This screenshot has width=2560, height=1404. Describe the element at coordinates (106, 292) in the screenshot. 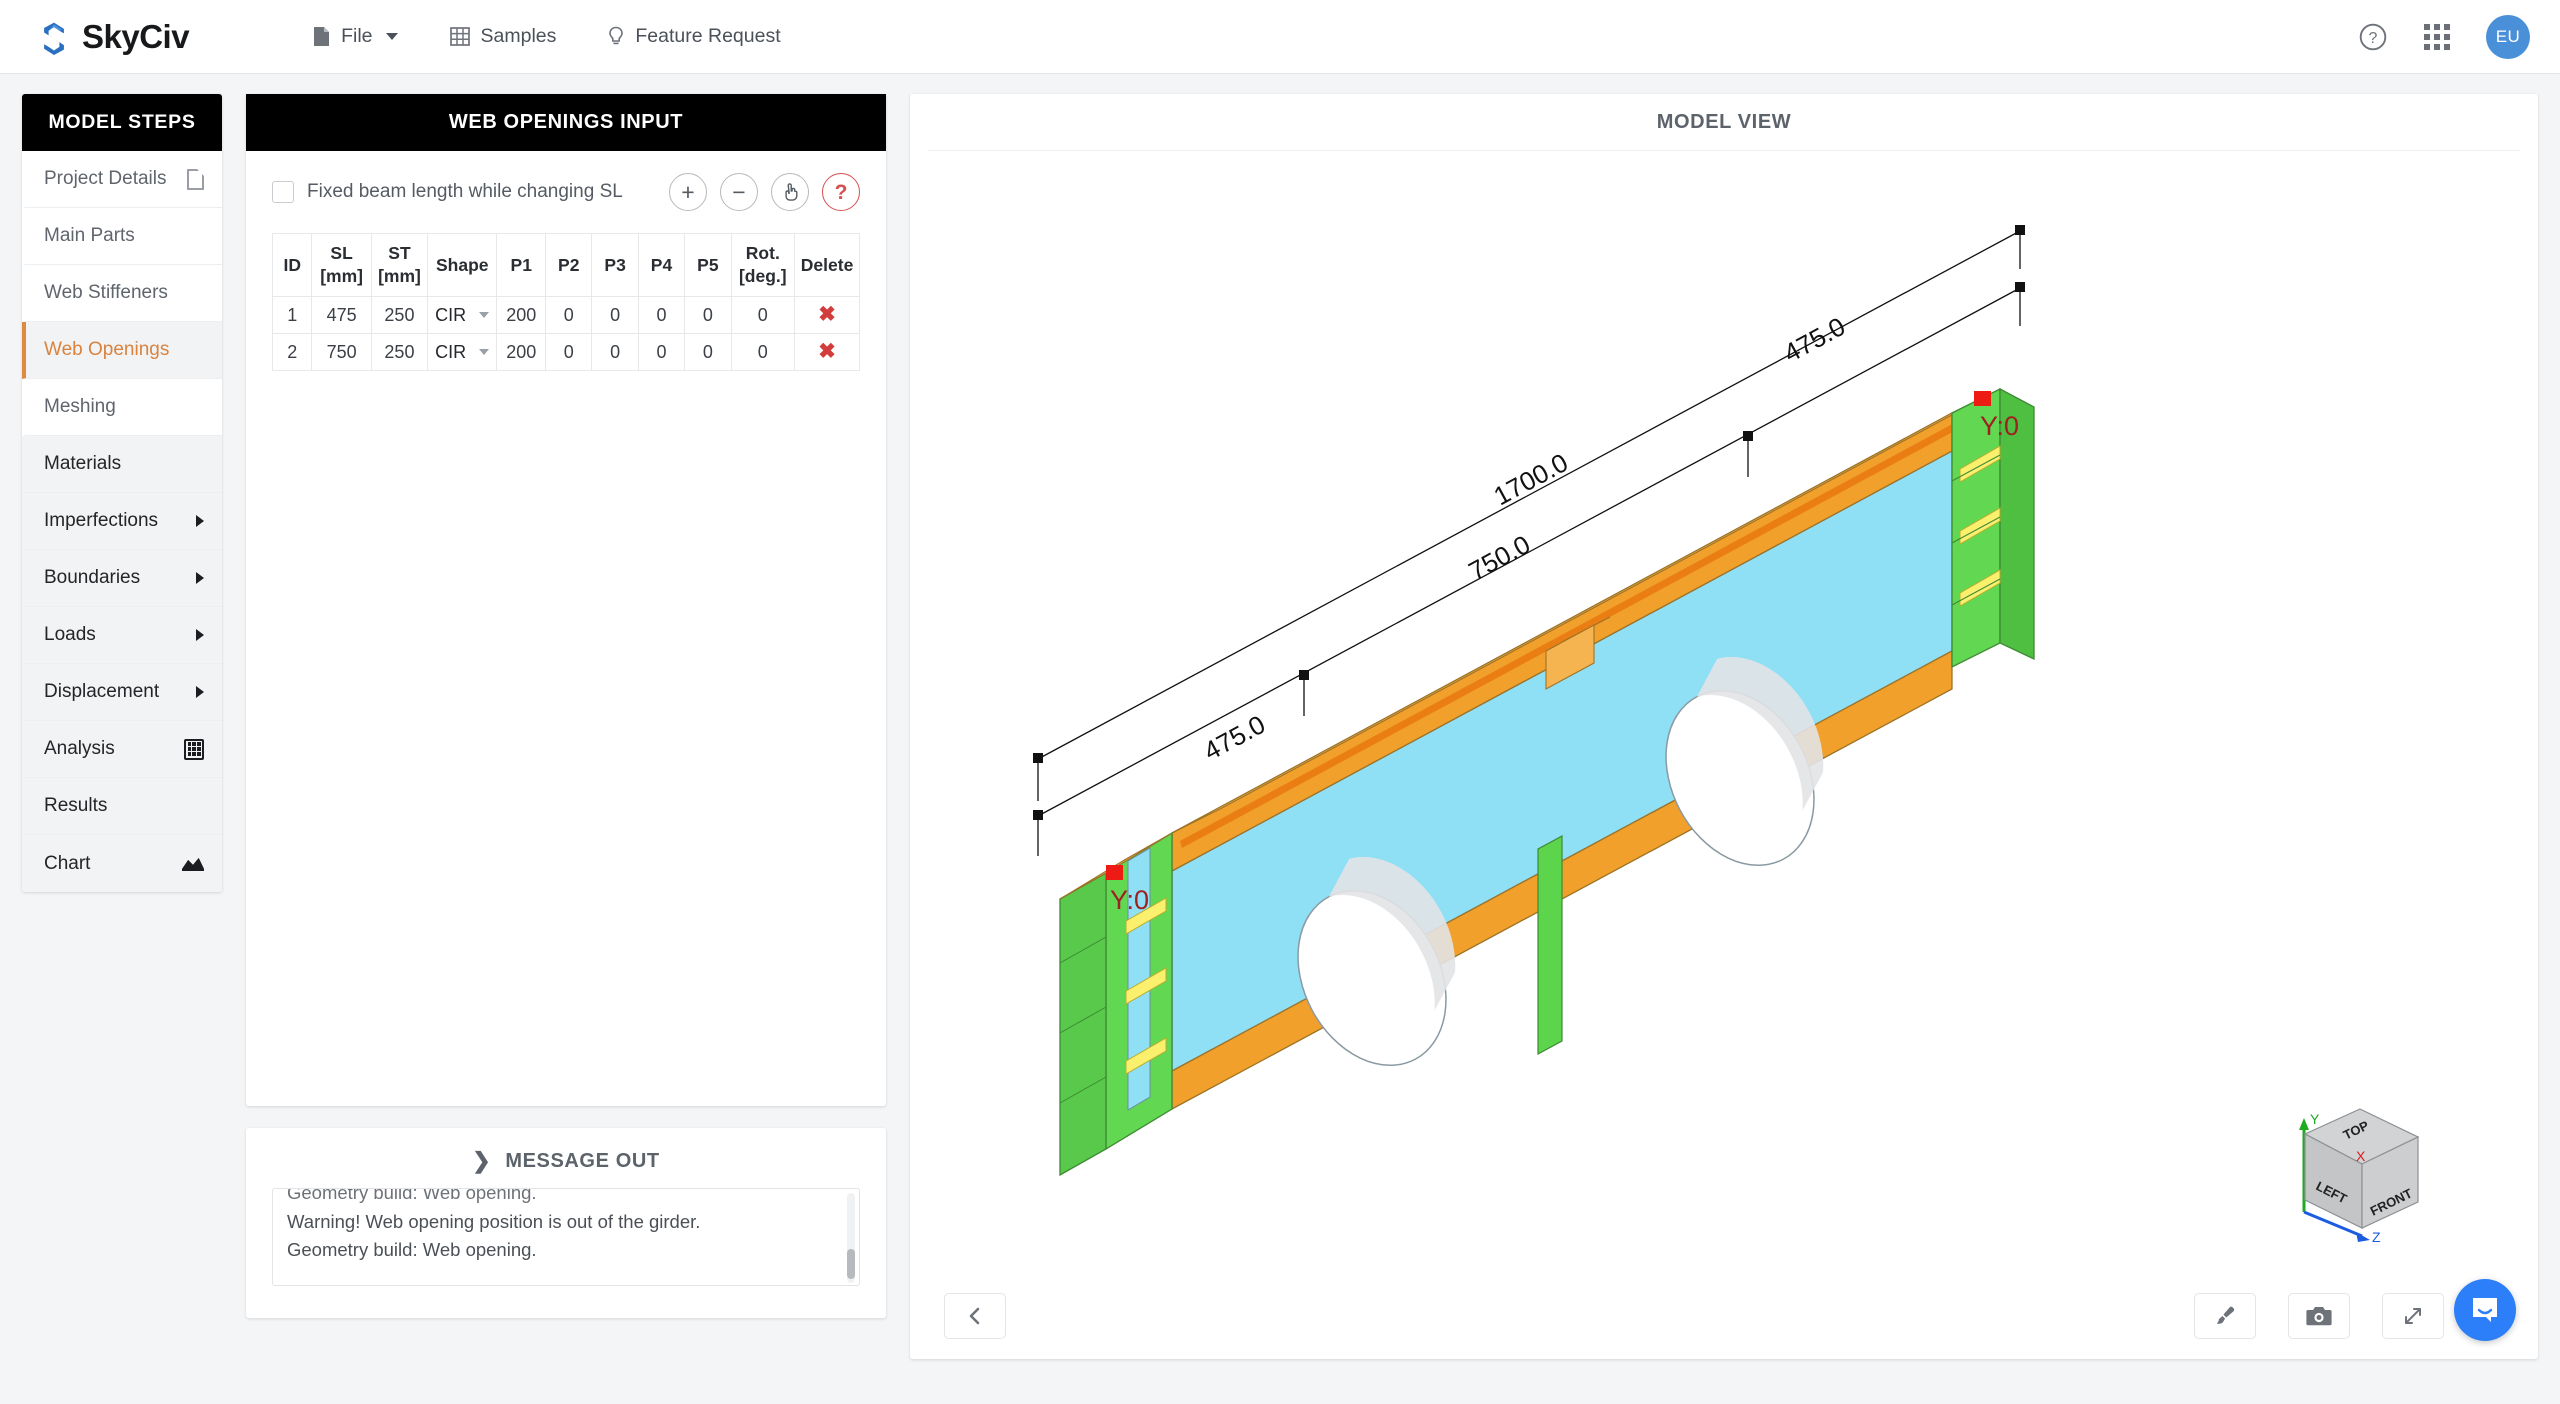

I see `sidebar-label: Web Stiffeners` at that location.